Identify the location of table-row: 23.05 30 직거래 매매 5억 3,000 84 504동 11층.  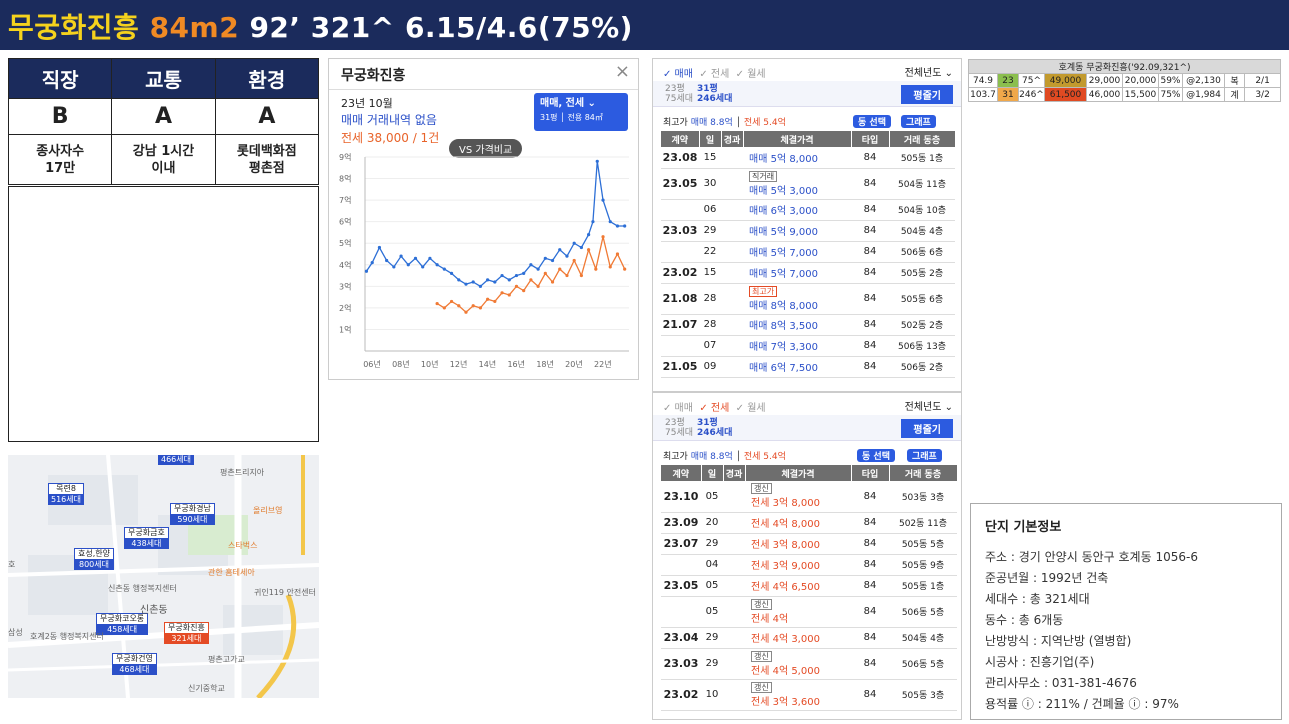
(808, 184).